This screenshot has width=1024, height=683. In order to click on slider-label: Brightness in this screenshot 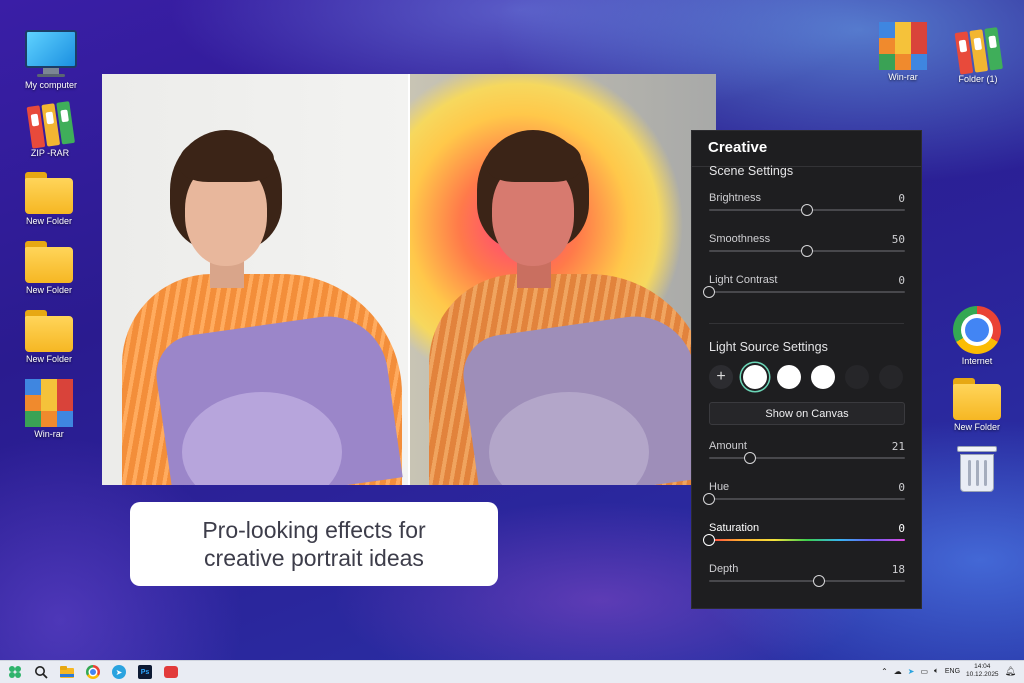, I will do `click(735, 198)`.